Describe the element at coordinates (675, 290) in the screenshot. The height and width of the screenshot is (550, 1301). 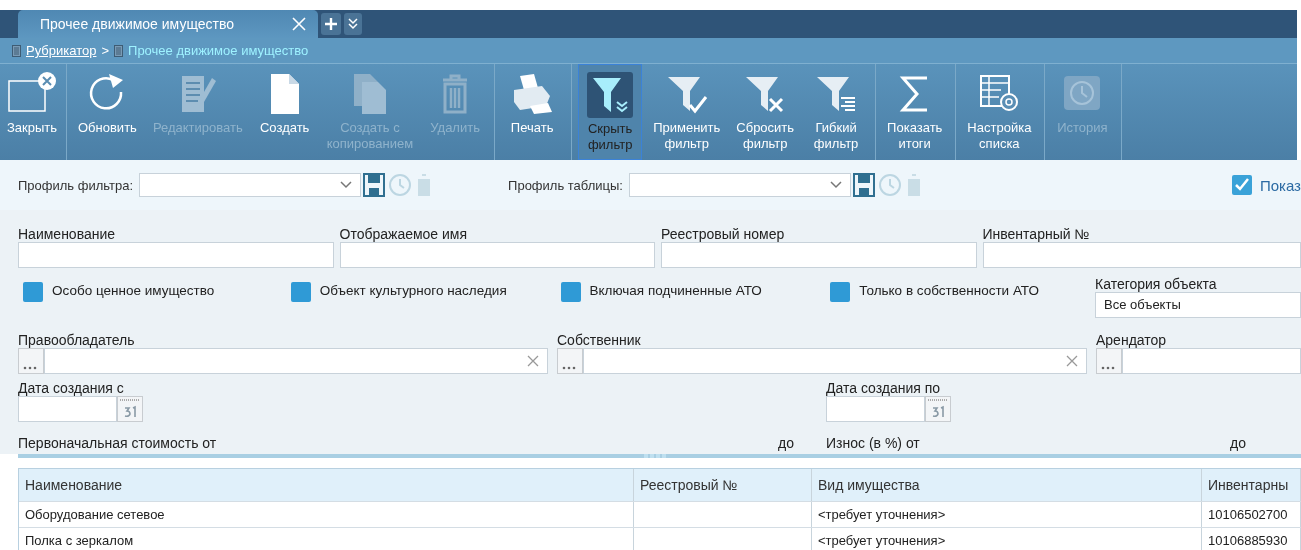
I see `checkbox-label: Включая подчиненные АТО` at that location.